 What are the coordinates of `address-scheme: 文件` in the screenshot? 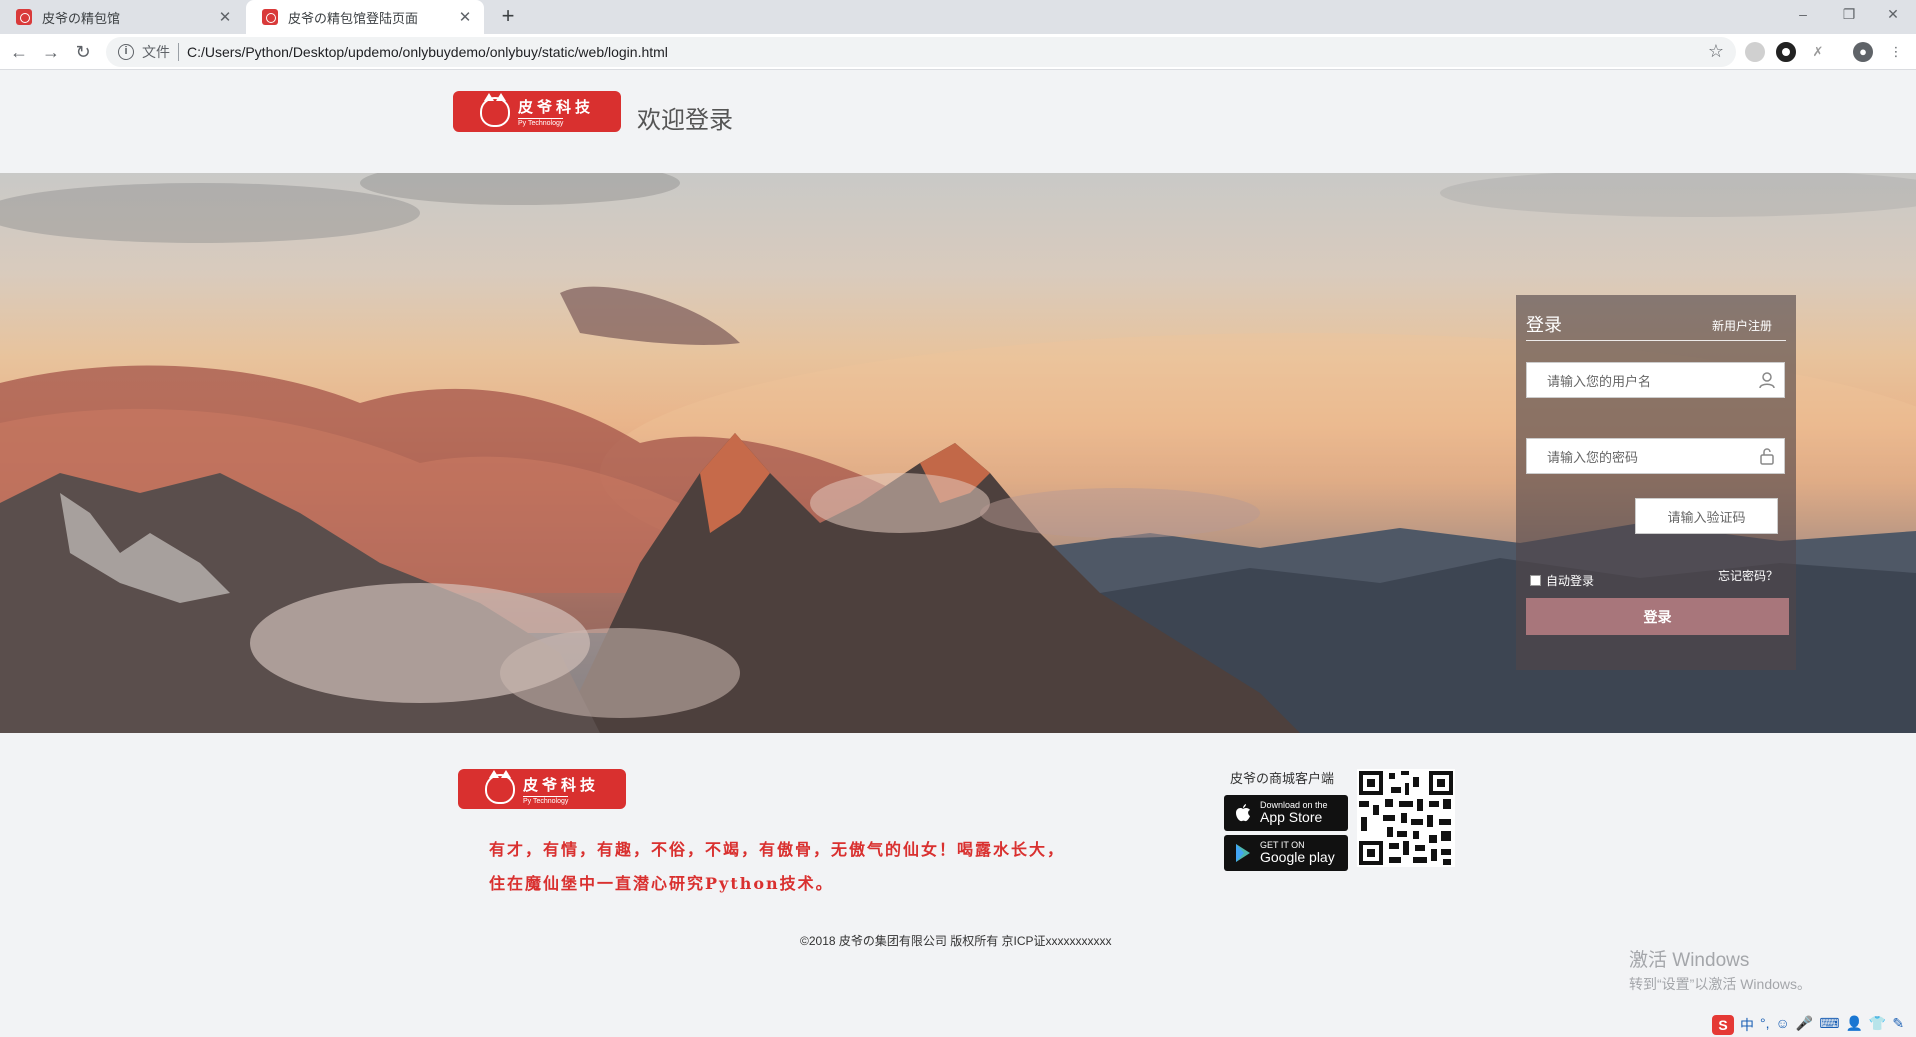 It's located at (156, 52).